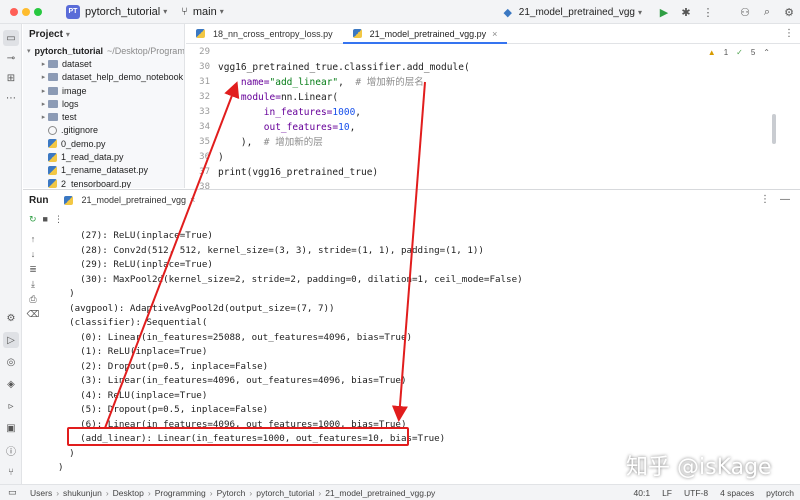 This screenshot has height=500, width=800. What do you see at coordinates (221, 157) in the screenshot?
I see `code-text: )` at bounding box center [221, 157].